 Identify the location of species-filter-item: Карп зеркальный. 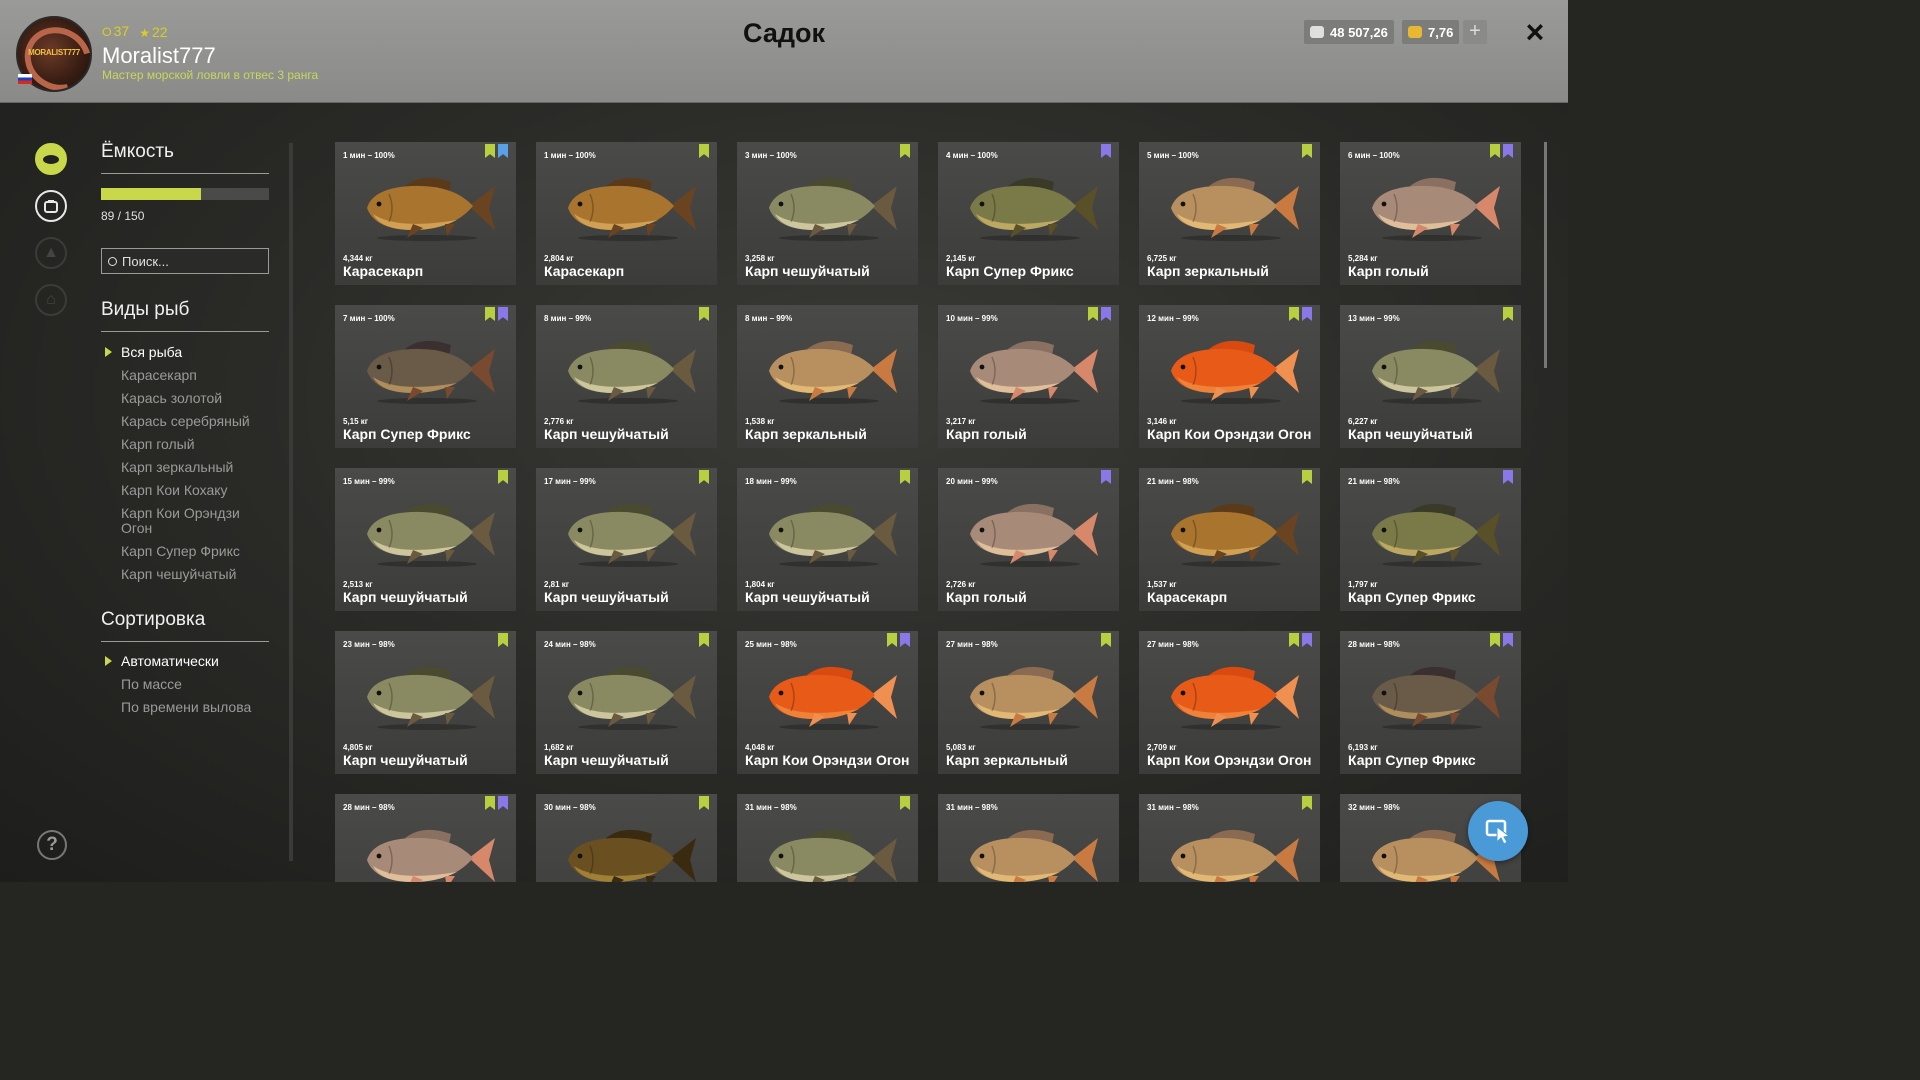
(186, 467).